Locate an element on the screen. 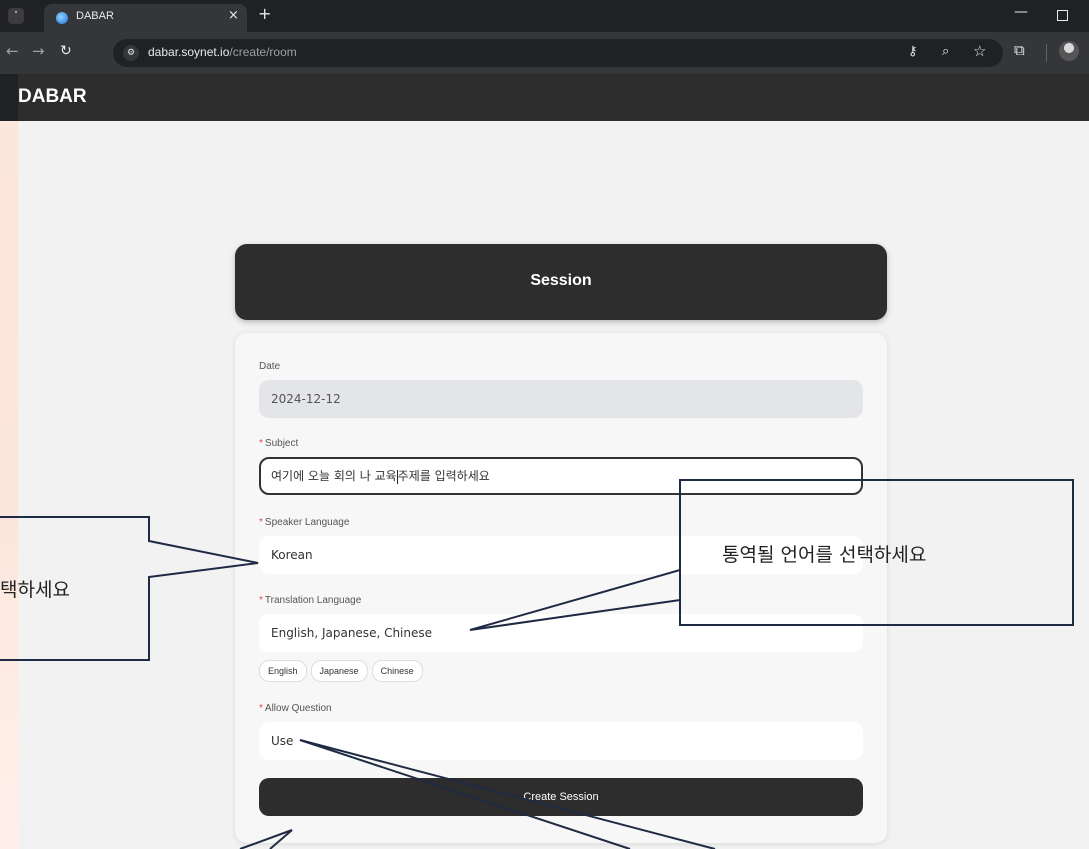 This screenshot has height=849, width=1089. left-callout-text: 택하세요 is located at coordinates (35, 590).